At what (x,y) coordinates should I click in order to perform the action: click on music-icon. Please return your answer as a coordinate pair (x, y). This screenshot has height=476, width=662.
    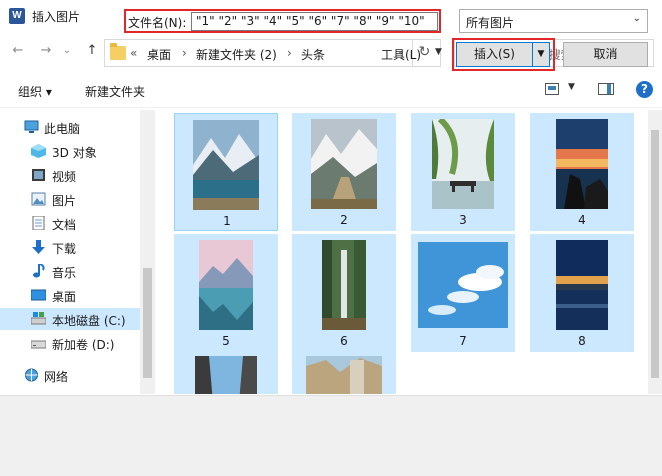
    Looking at the image, I should click on (39, 271).